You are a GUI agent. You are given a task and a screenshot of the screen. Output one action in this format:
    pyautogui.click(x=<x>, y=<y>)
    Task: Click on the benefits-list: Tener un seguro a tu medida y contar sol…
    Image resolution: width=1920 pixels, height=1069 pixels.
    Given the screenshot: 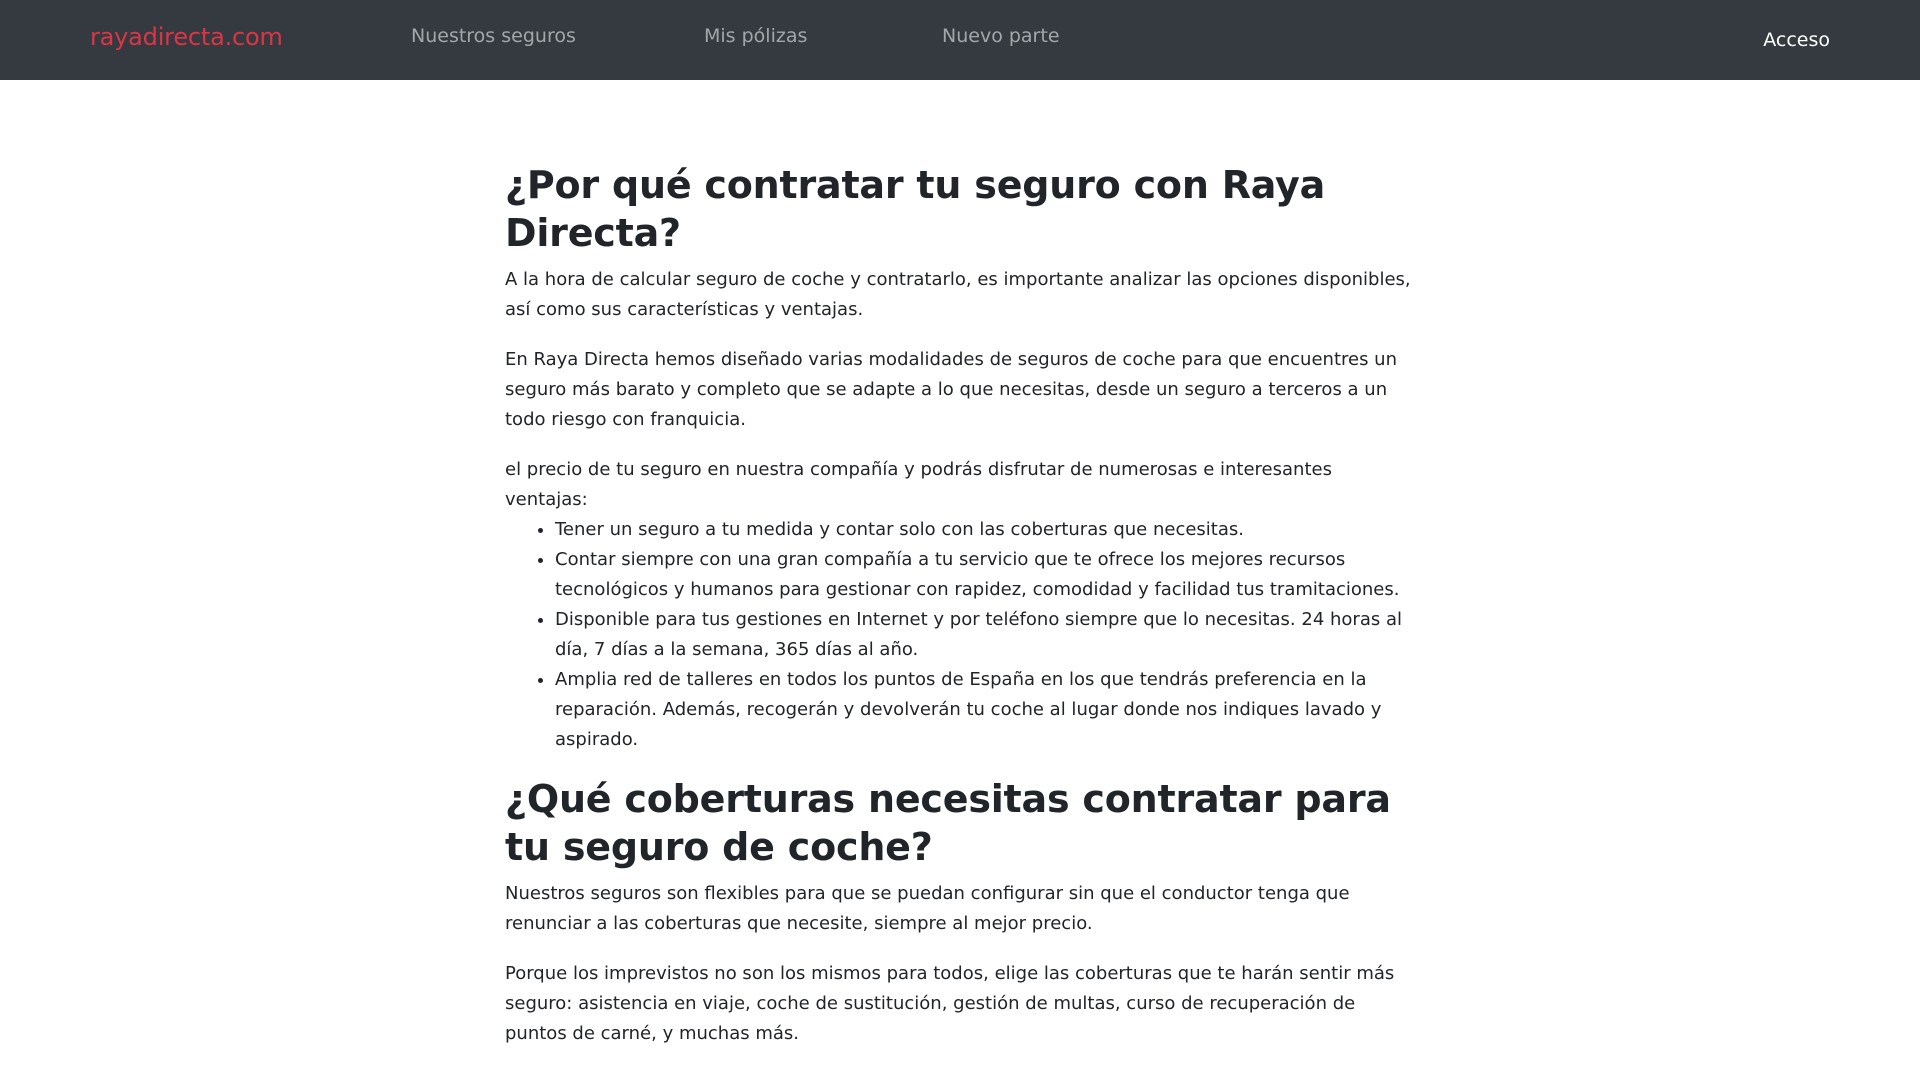 What is the action you would take?
    pyautogui.click(x=960, y=635)
    